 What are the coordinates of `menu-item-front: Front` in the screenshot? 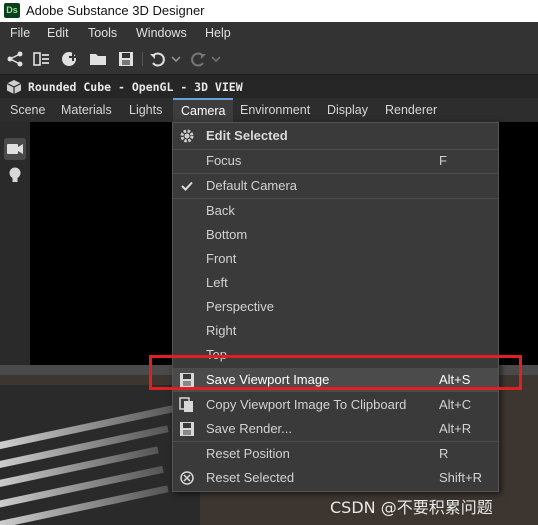 It's located at (335, 259).